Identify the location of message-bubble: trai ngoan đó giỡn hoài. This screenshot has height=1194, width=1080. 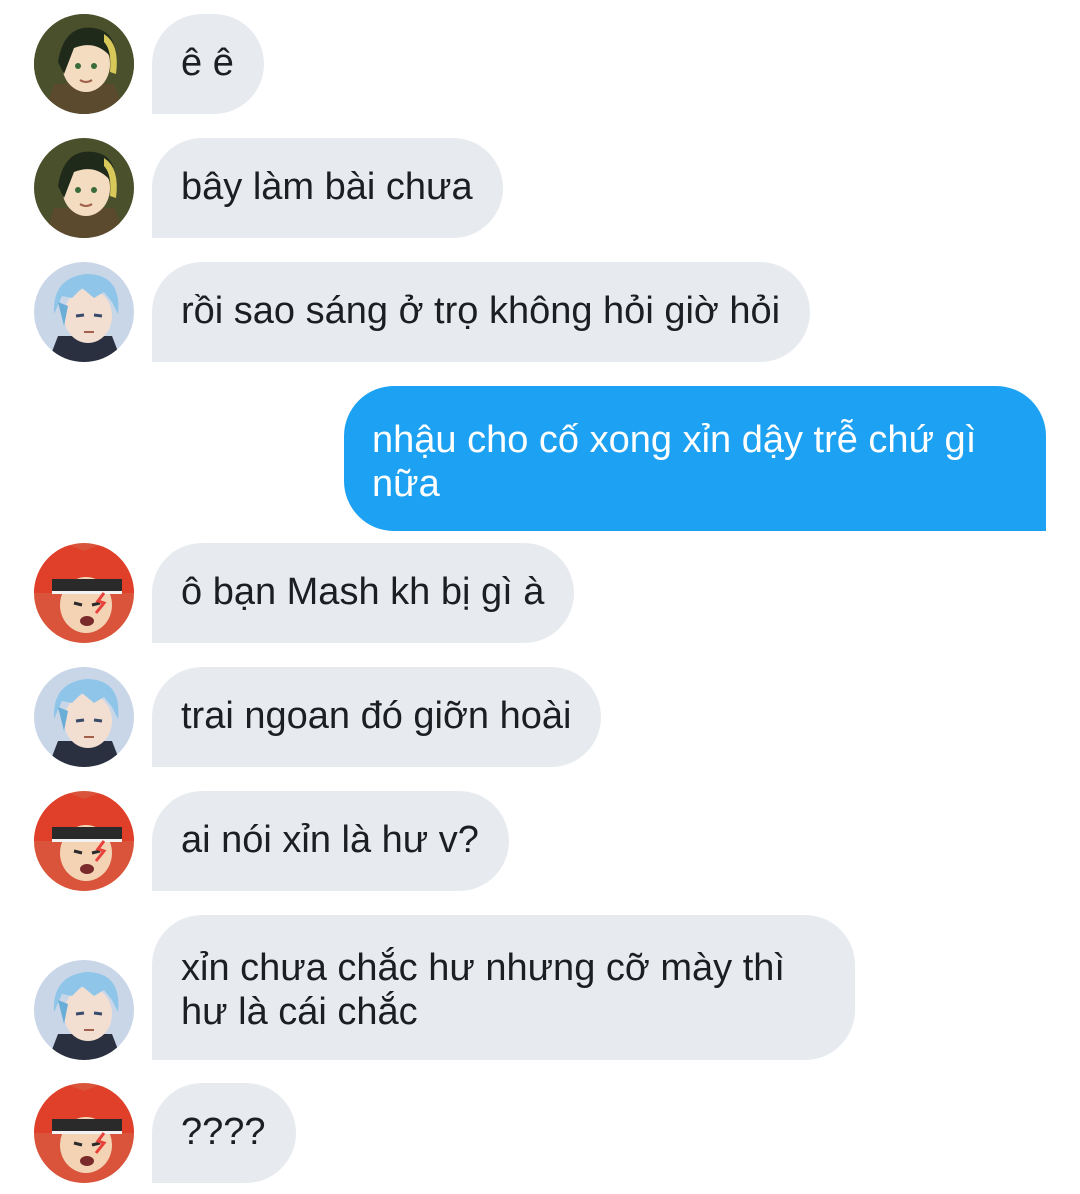
(377, 717).